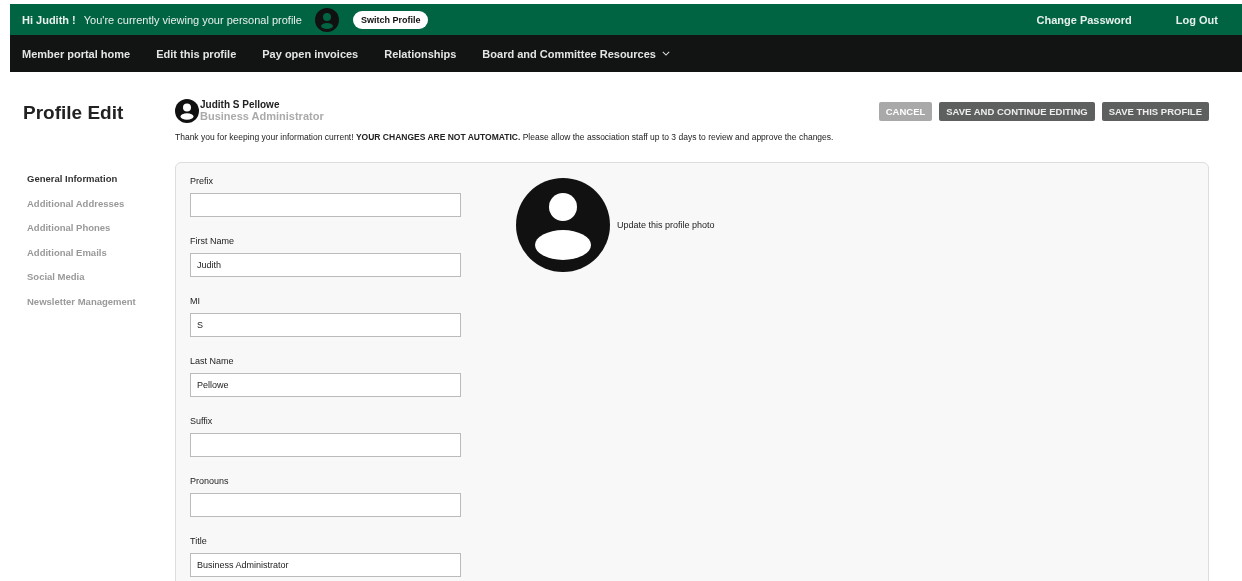  Describe the element at coordinates (195, 301) in the screenshot. I see `field-label: MI` at that location.